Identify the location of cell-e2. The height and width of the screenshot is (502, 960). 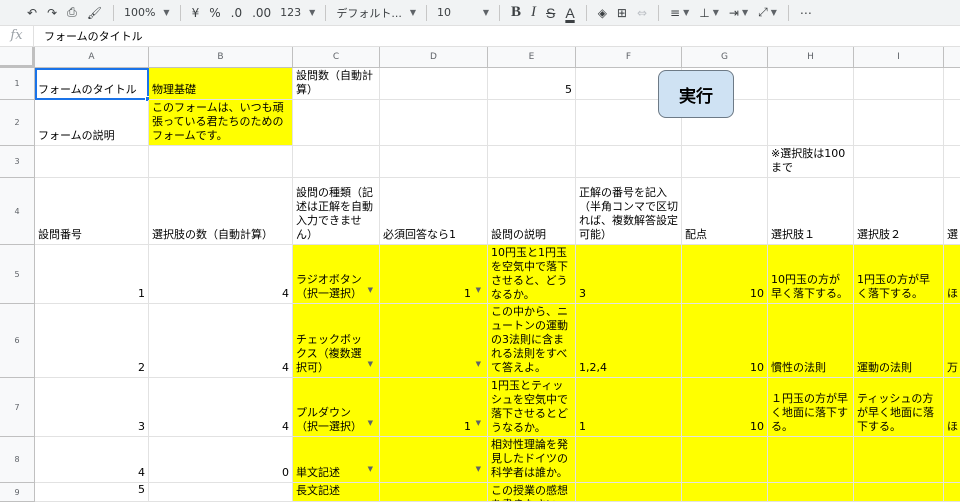
(532, 123).